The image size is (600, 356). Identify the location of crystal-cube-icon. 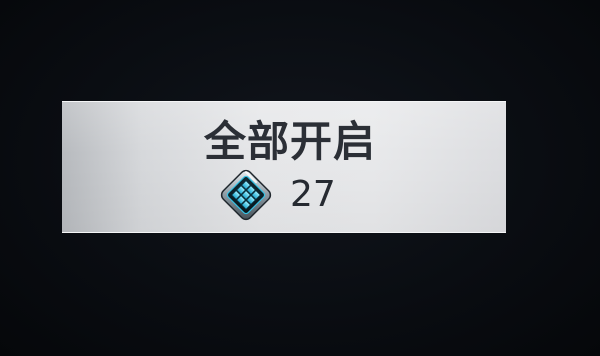
(246, 195).